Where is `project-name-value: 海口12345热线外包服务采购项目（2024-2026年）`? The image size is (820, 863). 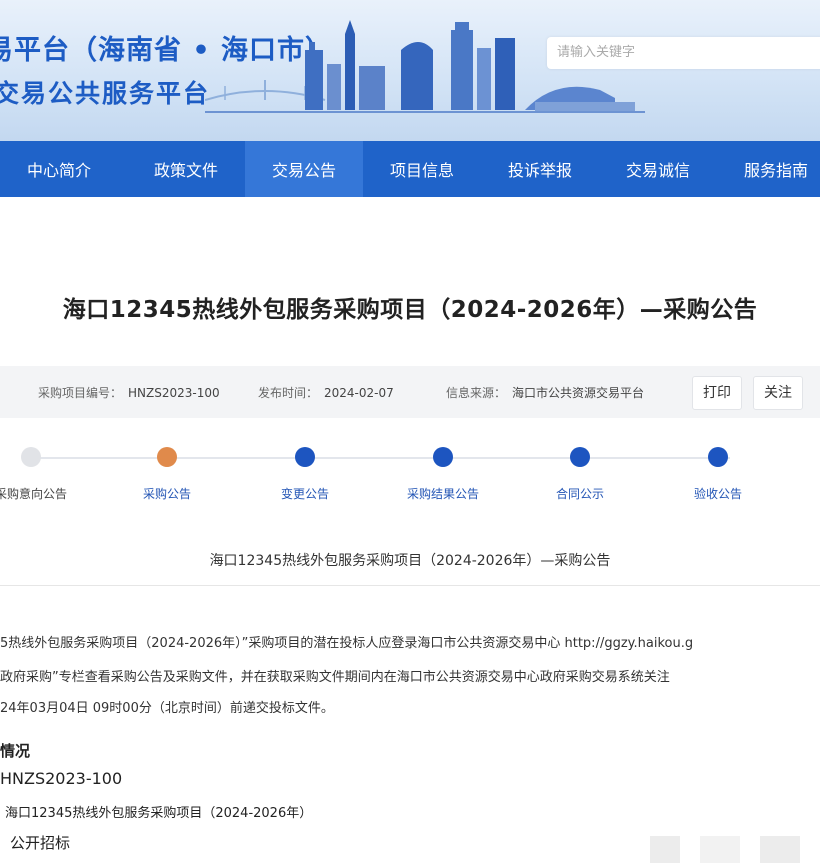 project-name-value: 海口12345热线外包服务采购项目（2024-2026年） is located at coordinates (159, 813).